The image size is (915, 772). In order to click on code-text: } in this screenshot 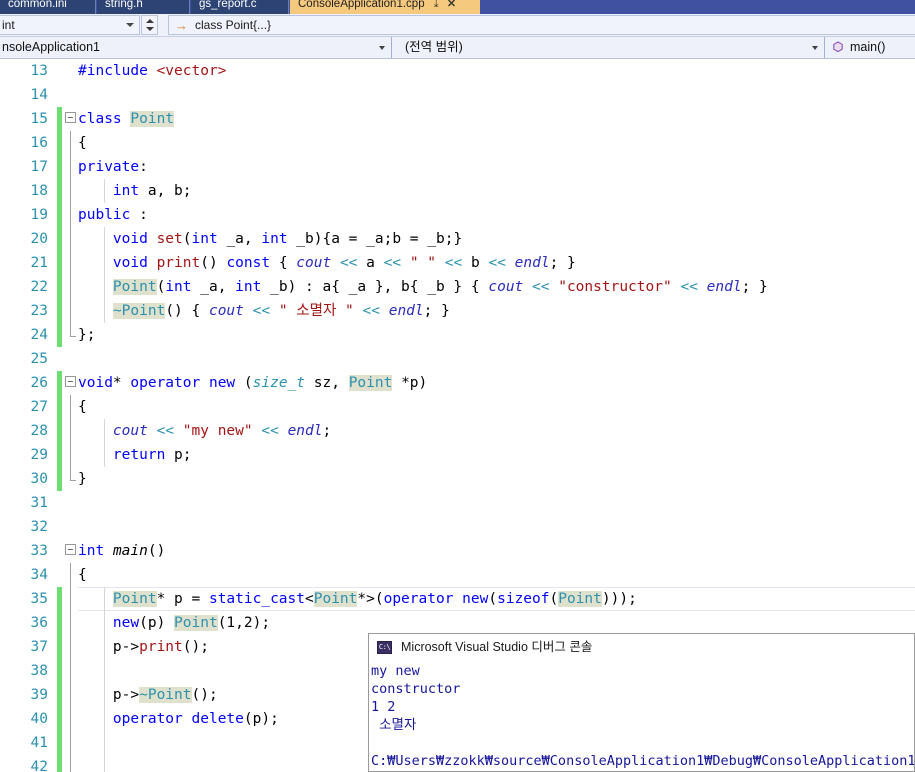, I will do `click(82, 479)`.